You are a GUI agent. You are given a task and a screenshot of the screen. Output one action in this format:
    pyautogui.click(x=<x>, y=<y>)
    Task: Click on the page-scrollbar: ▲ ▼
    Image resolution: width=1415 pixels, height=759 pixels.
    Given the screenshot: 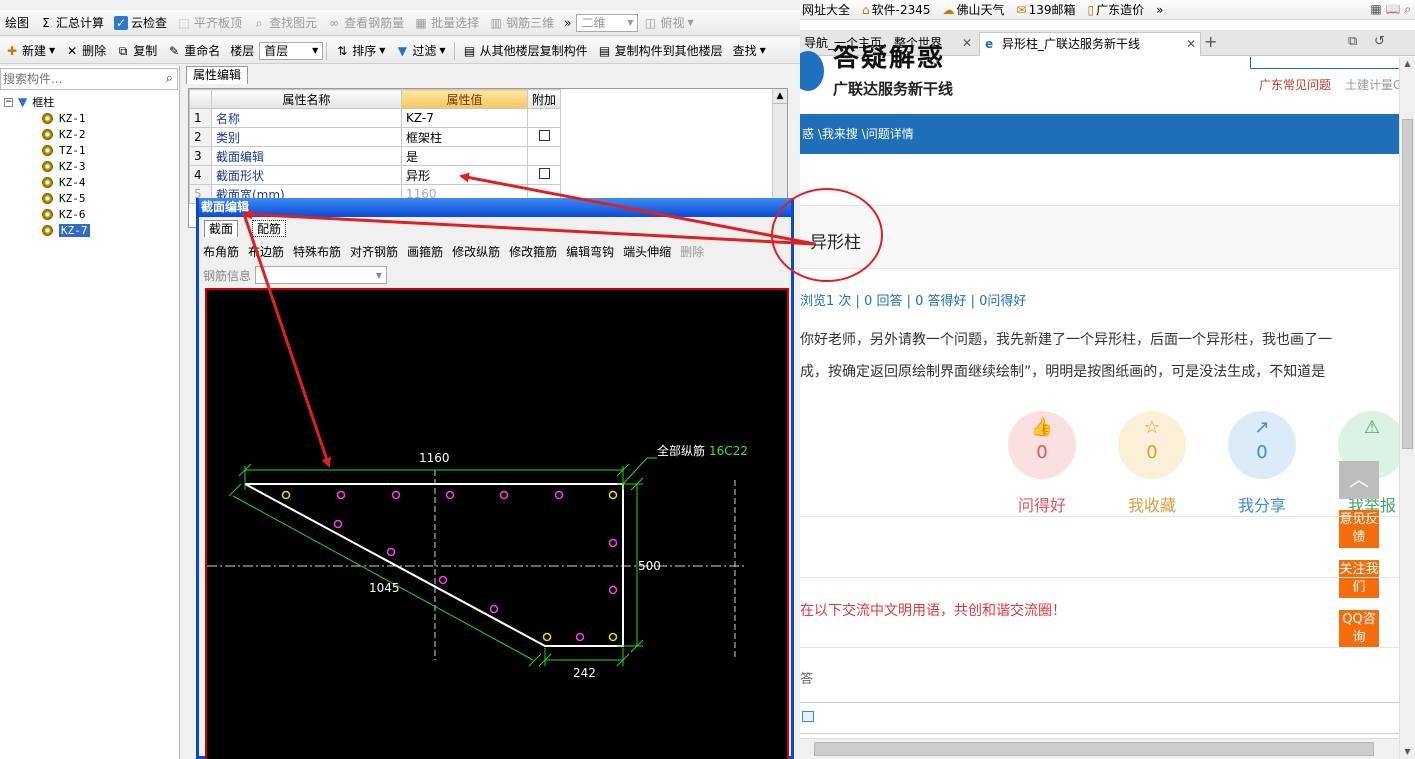 What is the action you would take?
    pyautogui.click(x=1407, y=408)
    